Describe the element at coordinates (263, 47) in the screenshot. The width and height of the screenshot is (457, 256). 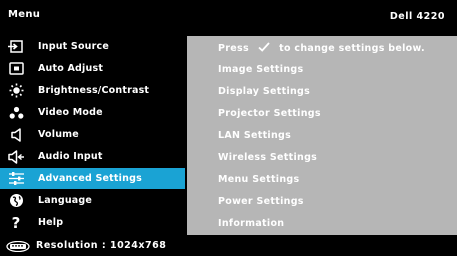
I see `checkmark-icon` at that location.